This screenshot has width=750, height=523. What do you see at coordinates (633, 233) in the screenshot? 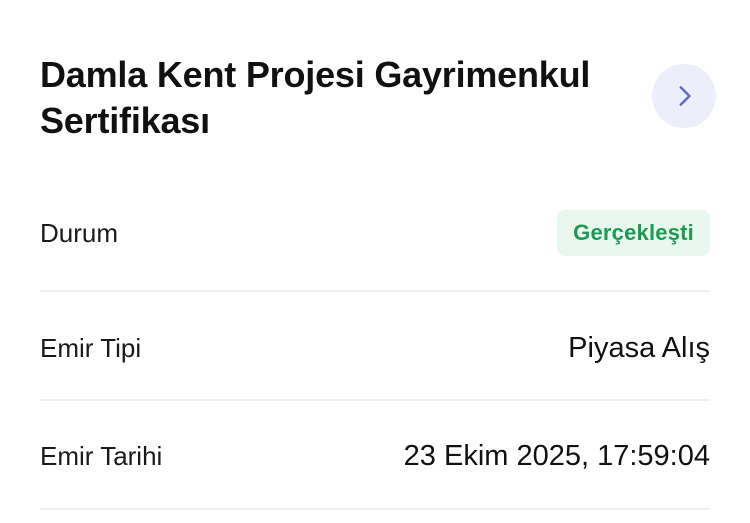
I see `status-badge: Gerçekleşti` at bounding box center [633, 233].